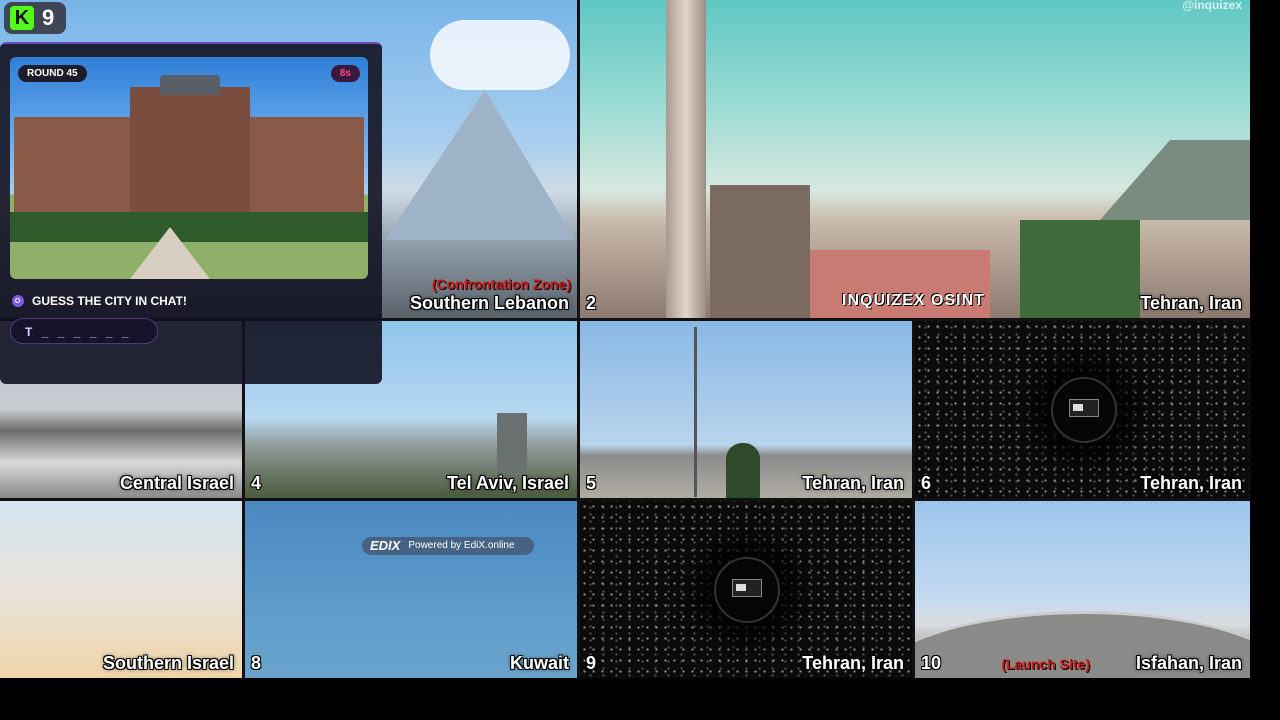 Image resolution: width=1280 pixels, height=720 pixels. What do you see at coordinates (591, 303) in the screenshot?
I see `tile-number: 2` at bounding box center [591, 303].